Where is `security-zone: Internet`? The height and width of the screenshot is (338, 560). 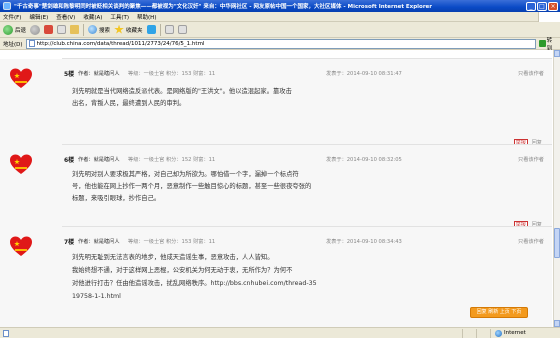 security-zone: Internet is located at coordinates (525, 333).